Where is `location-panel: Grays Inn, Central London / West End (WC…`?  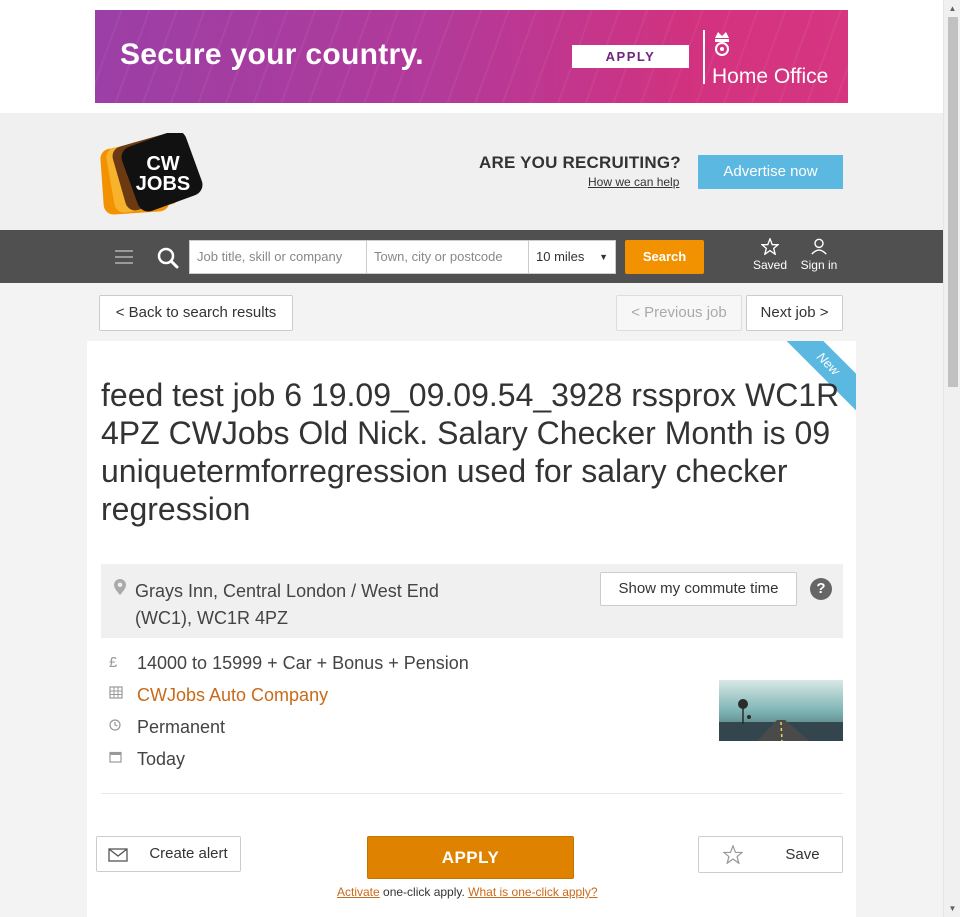
location-panel: Grays Inn, Central London / West End (WC… is located at coordinates (472, 601).